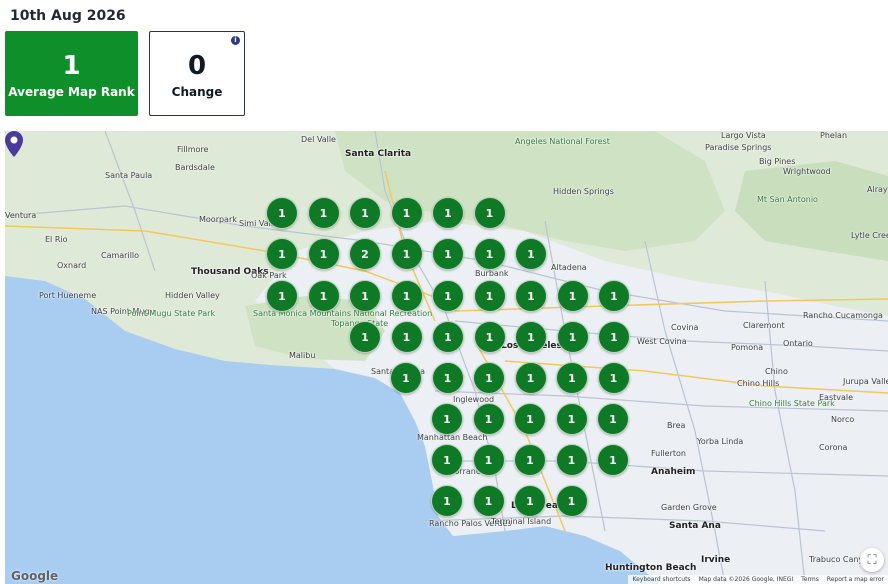 Image resolution: width=888 pixels, height=584 pixels. What do you see at coordinates (776, 371) in the screenshot?
I see `map-place-label: Chino` at bounding box center [776, 371].